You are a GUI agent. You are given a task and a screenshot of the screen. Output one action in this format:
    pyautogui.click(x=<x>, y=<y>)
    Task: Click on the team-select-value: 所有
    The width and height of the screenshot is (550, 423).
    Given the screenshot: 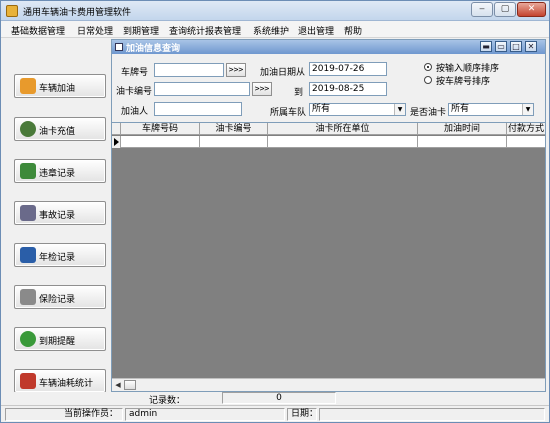 What is the action you would take?
    pyautogui.click(x=321, y=109)
    